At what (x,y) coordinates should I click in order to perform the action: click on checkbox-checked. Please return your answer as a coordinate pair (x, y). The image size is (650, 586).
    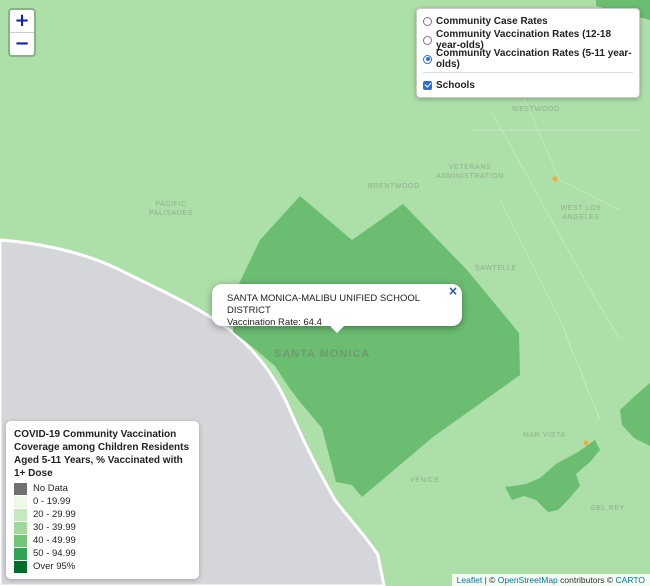
    Looking at the image, I should click on (427, 85).